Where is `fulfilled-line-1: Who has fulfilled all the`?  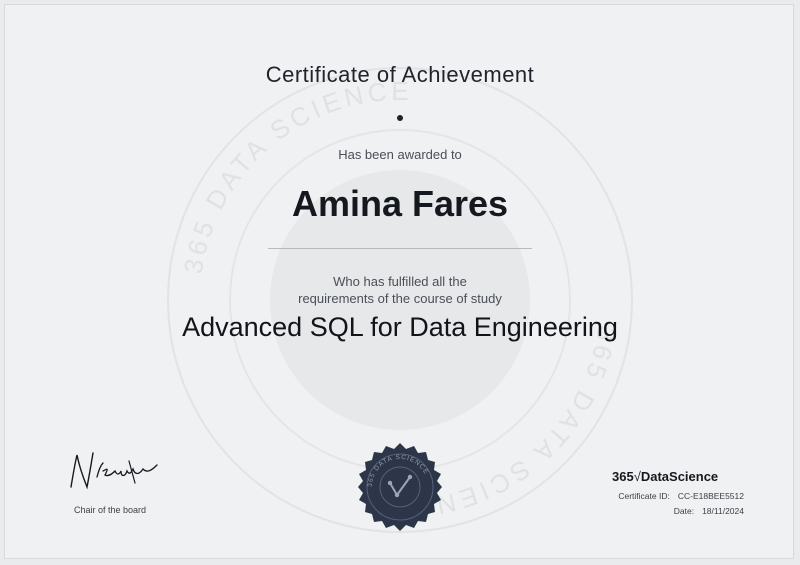
fulfilled-line-1: Who has fulfilled all the is located at coordinates (400, 281).